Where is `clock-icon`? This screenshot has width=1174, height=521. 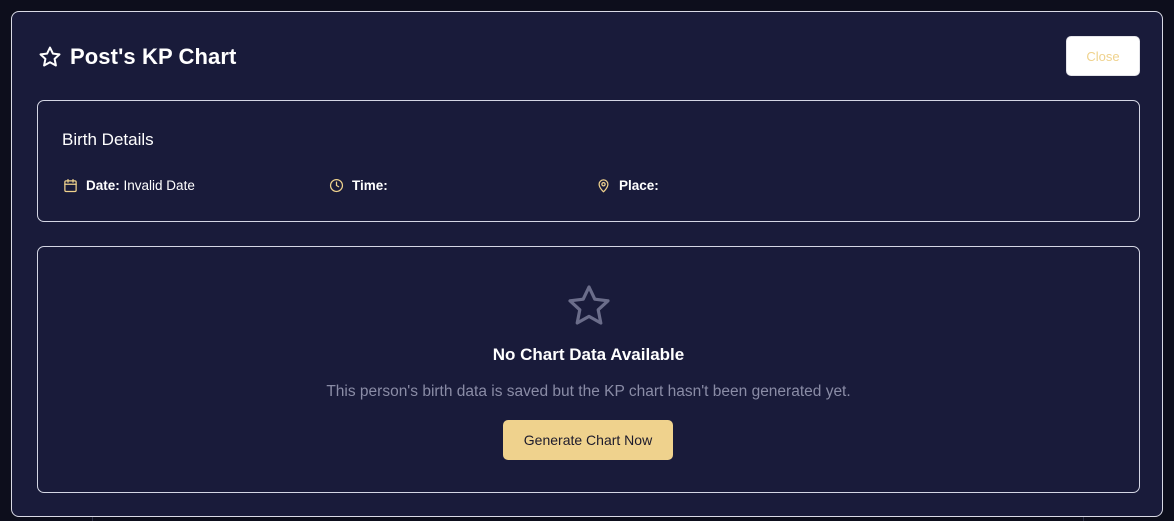
clock-icon is located at coordinates (336, 185).